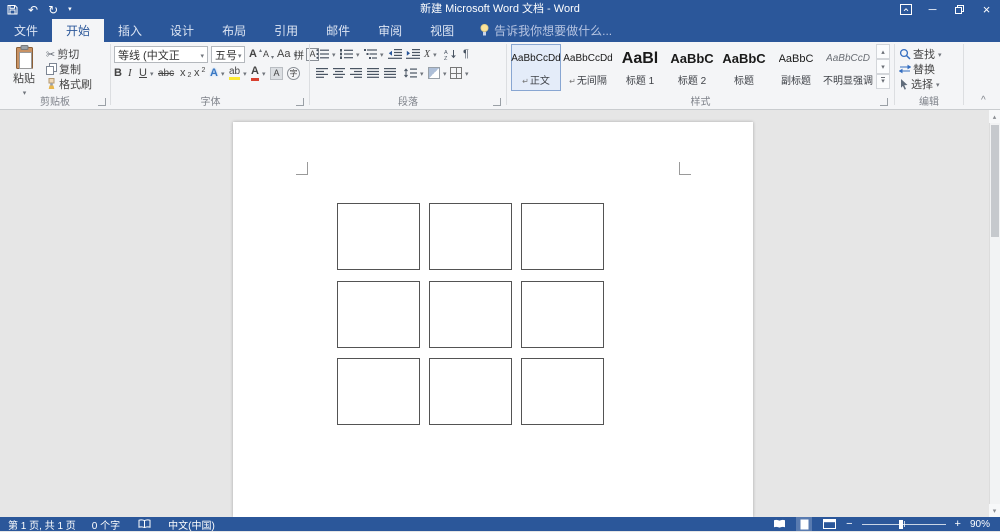 The height and width of the screenshot is (532, 1000). Describe the element at coordinates (374, 54) in the screenshot. I see `multilevel-list-button` at that location.